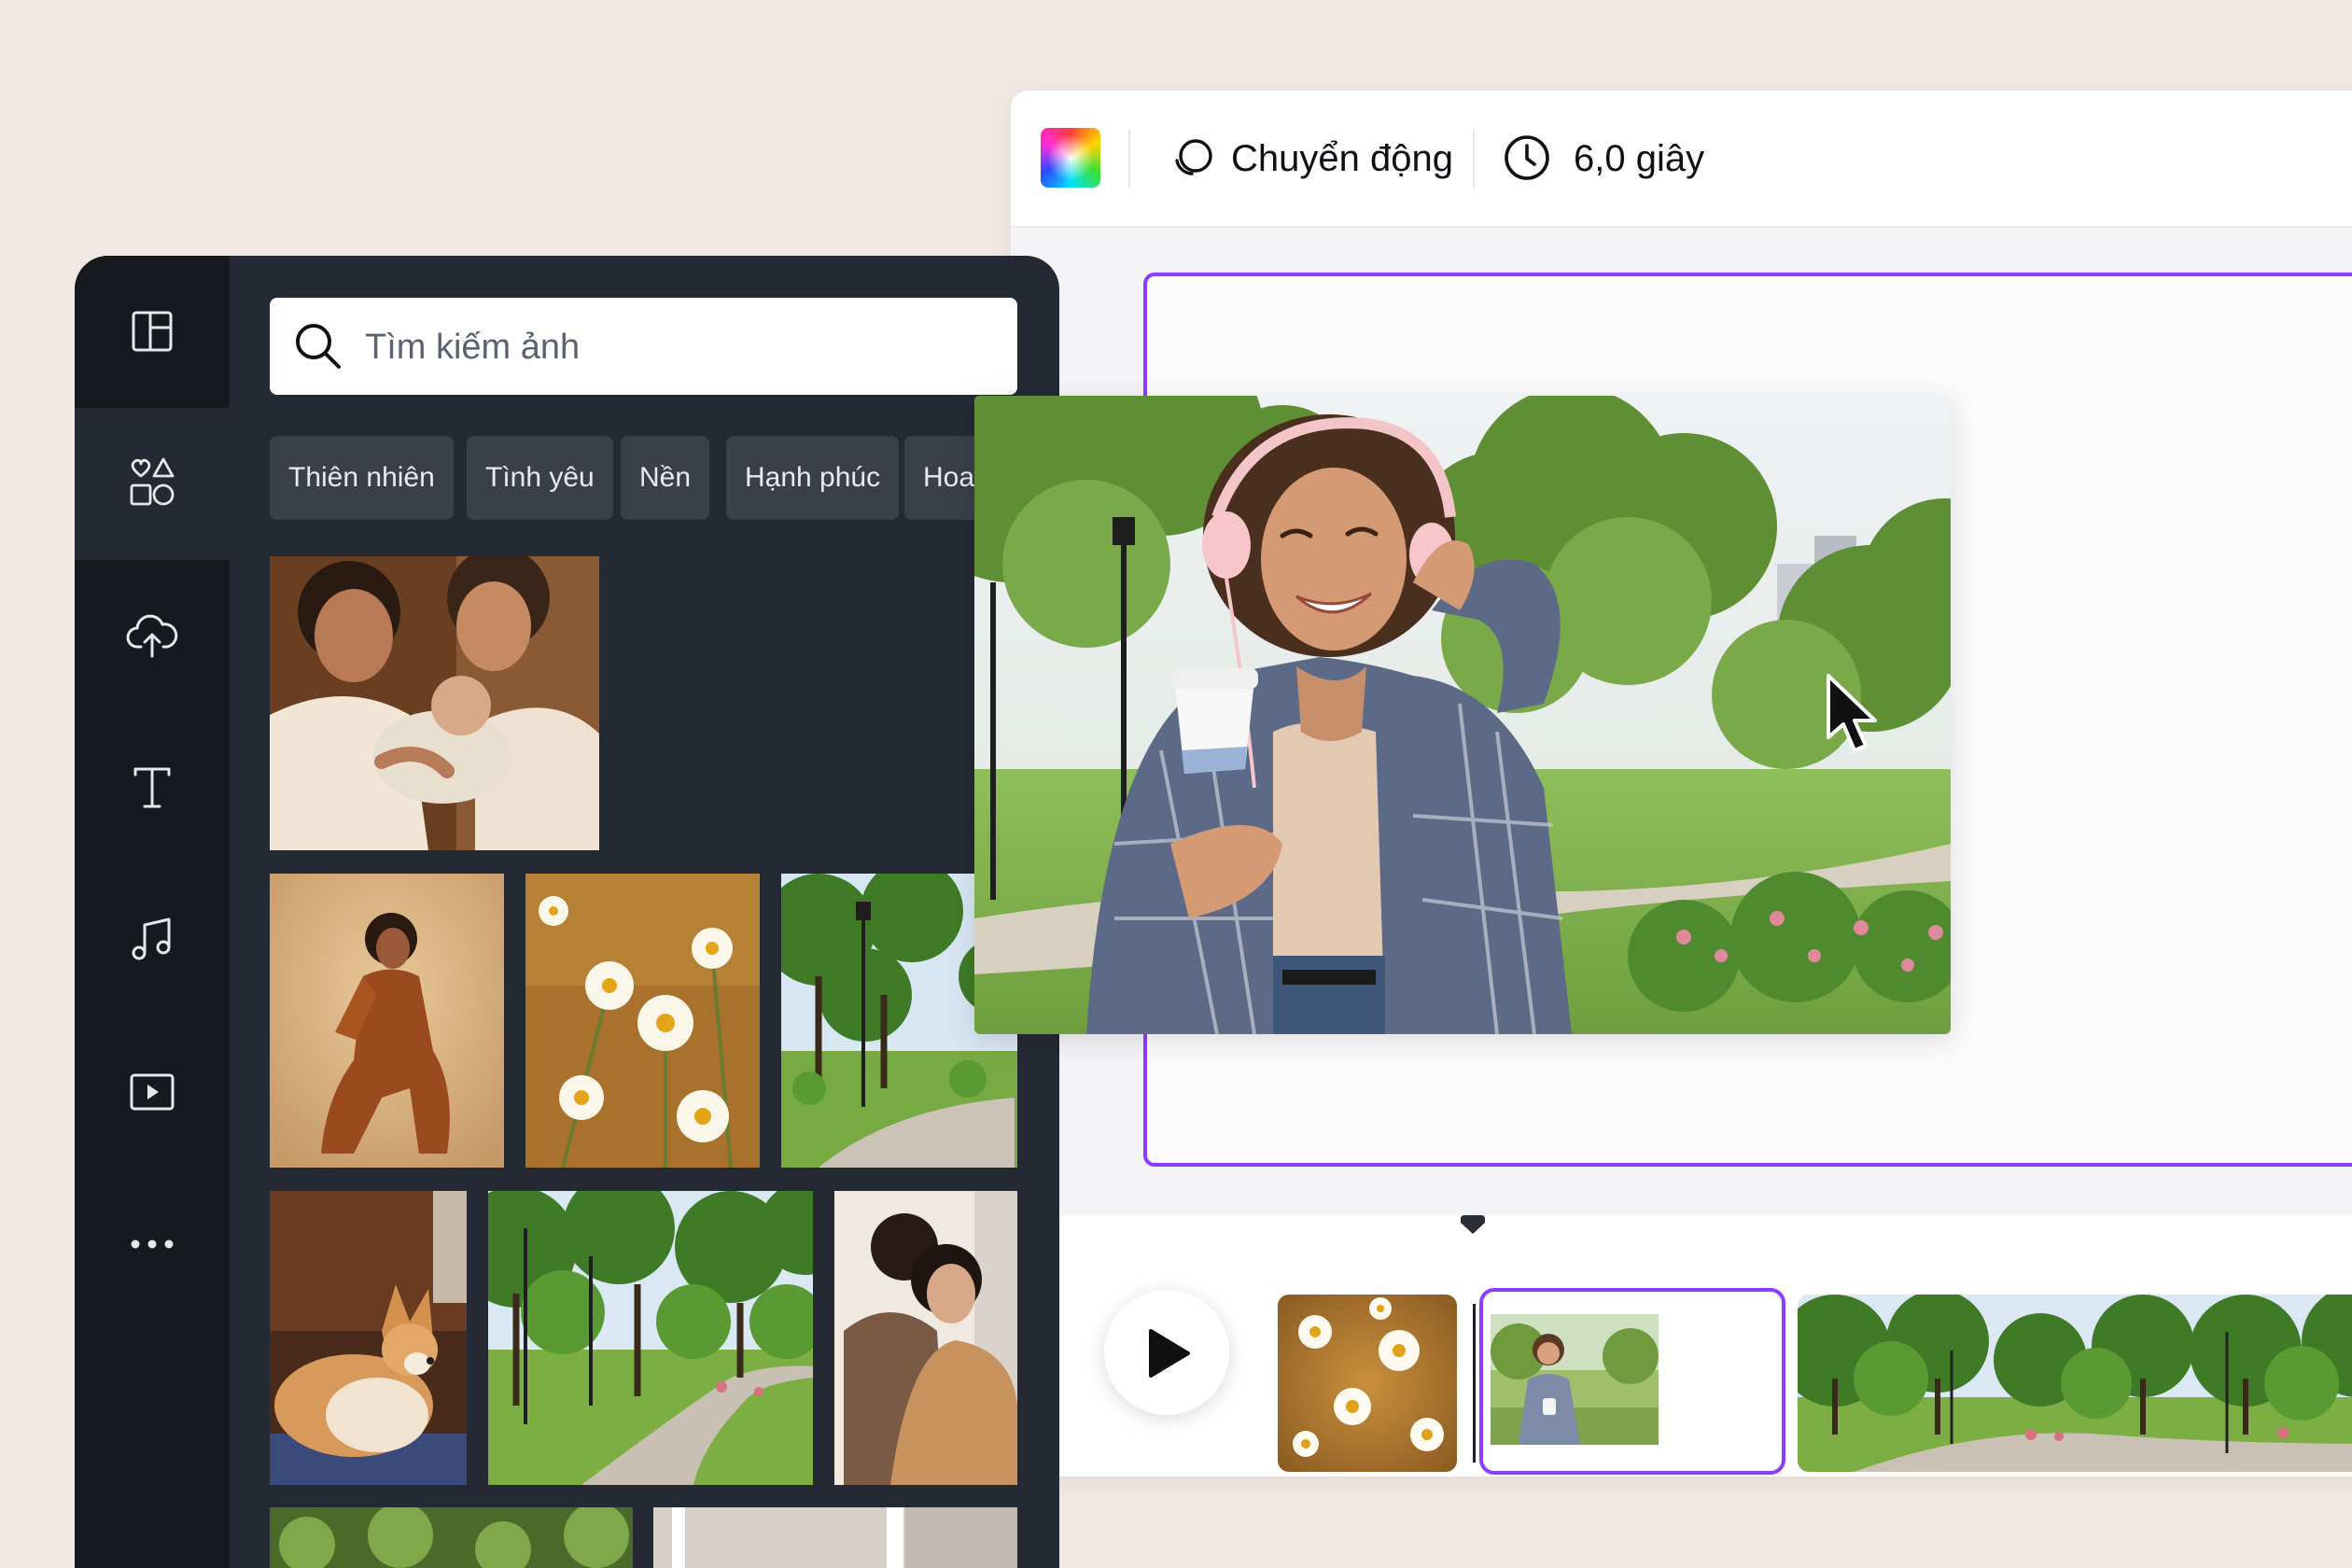 Image resolution: width=2352 pixels, height=1568 pixels. I want to click on text-icon, so click(152, 787).